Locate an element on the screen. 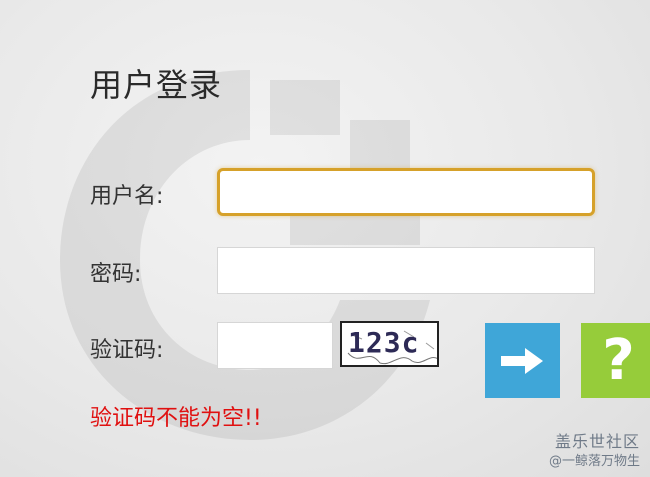  help-button: ? is located at coordinates (615, 360).